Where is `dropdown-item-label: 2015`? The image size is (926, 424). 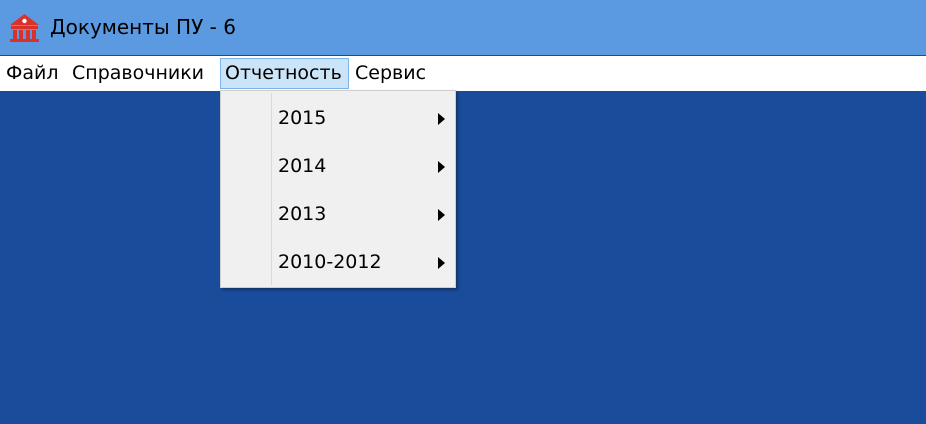 dropdown-item-label: 2015 is located at coordinates (302, 118).